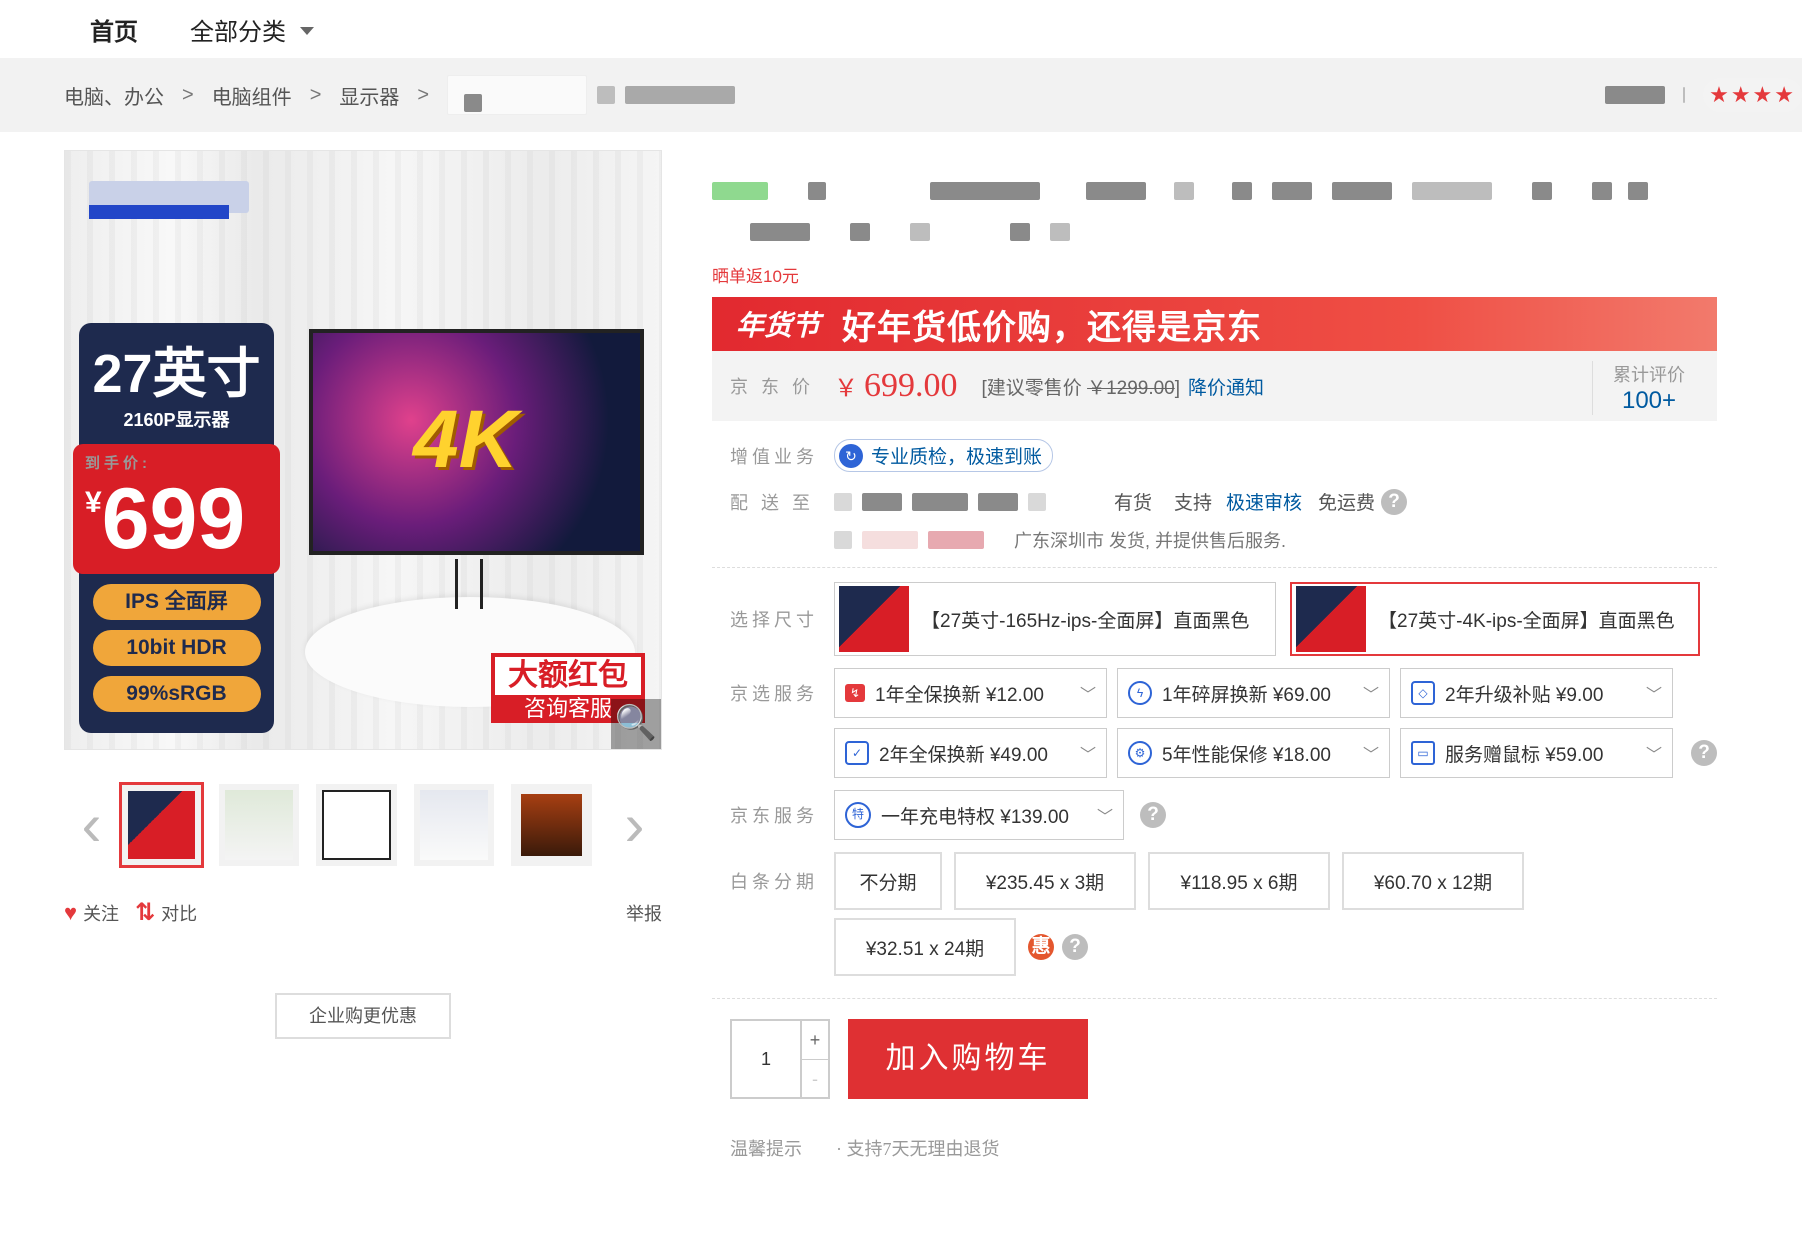  What do you see at coordinates (959, 695) in the screenshot?
I see `jx-service-label: 1年全保换新 ¥12.00` at bounding box center [959, 695].